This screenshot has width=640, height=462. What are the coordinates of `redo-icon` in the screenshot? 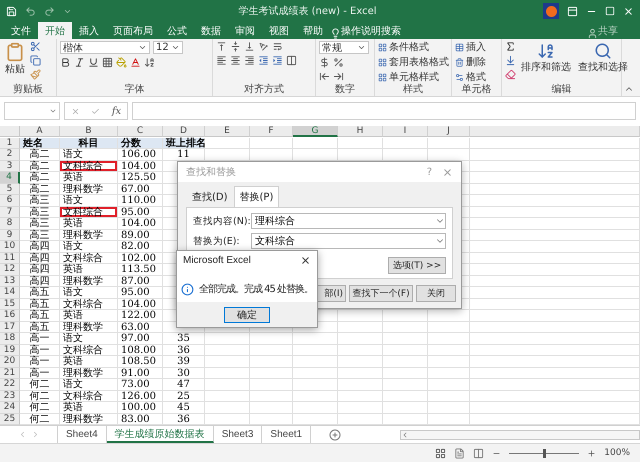 It's located at (49, 11).